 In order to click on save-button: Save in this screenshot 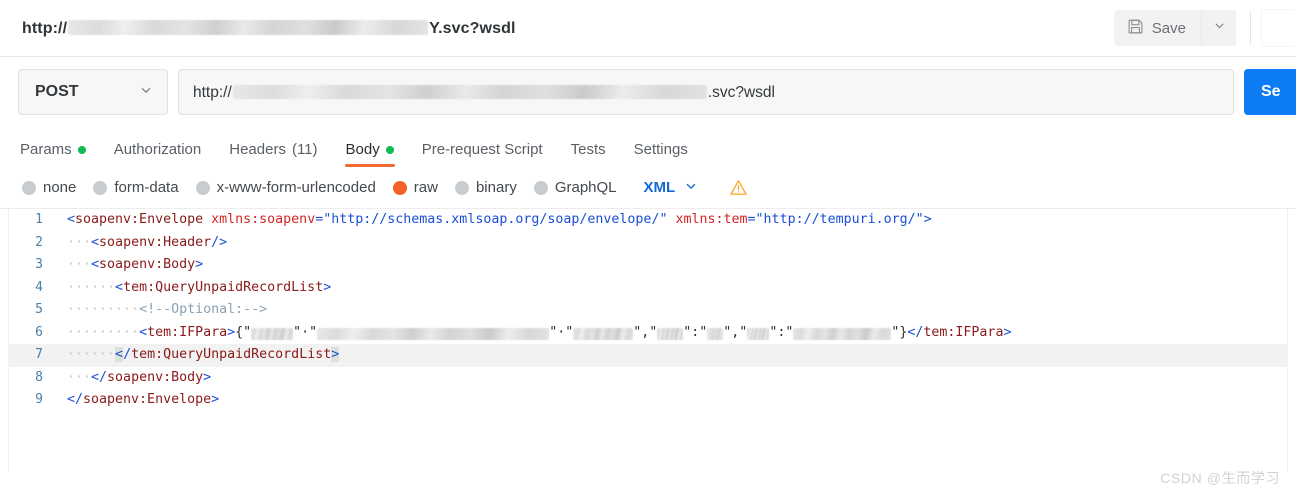, I will do `click(1157, 28)`.